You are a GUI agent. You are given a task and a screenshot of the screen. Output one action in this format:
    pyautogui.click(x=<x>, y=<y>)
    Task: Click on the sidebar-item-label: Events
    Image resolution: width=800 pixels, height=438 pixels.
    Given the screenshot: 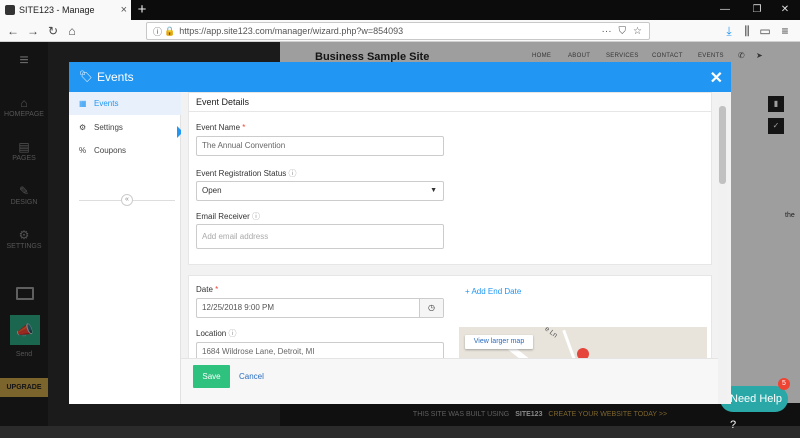 What is the action you would take?
    pyautogui.click(x=106, y=103)
    